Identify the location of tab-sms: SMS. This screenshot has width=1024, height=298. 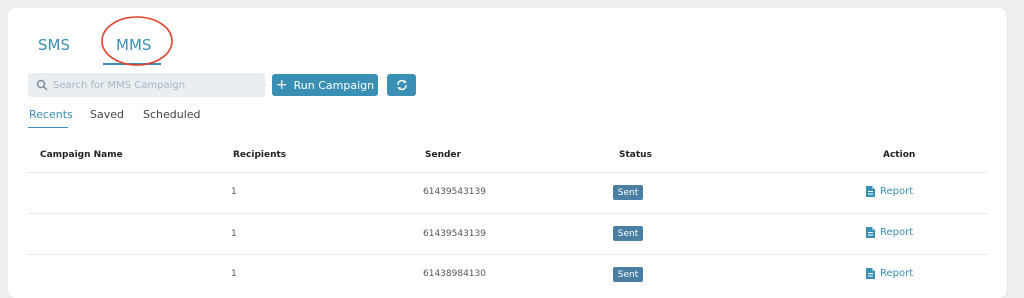
(54, 45).